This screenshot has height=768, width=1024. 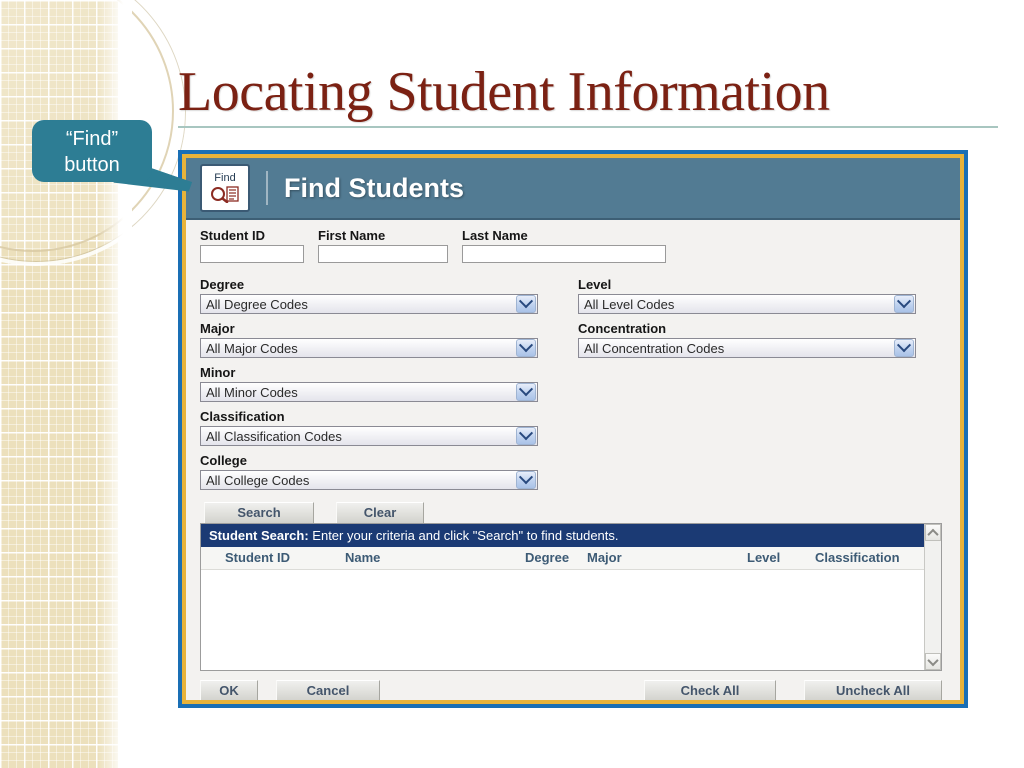 I want to click on major-group: Major All Major Codes, so click(x=369, y=339).